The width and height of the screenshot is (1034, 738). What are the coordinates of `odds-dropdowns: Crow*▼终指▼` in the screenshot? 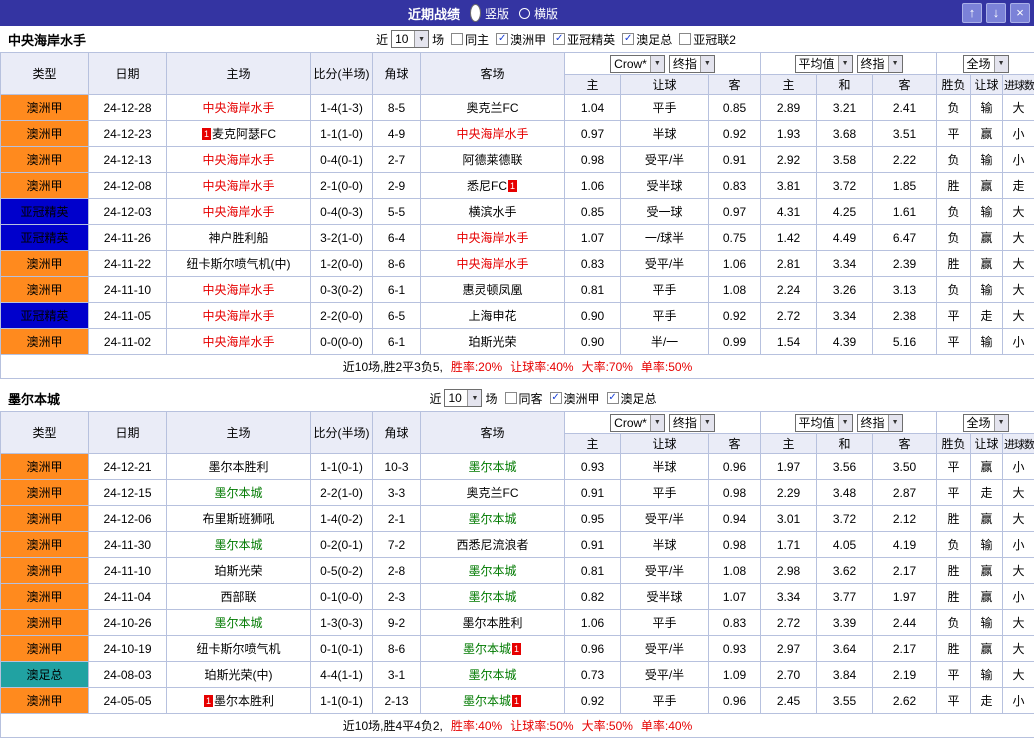 It's located at (662, 423).